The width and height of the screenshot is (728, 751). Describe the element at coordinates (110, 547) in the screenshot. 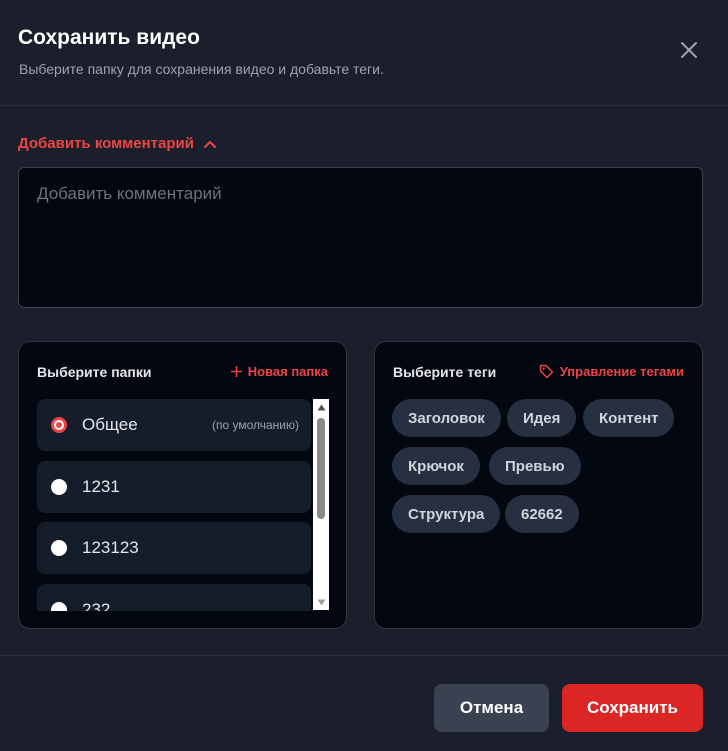

I see `folder-name: 123123` at that location.